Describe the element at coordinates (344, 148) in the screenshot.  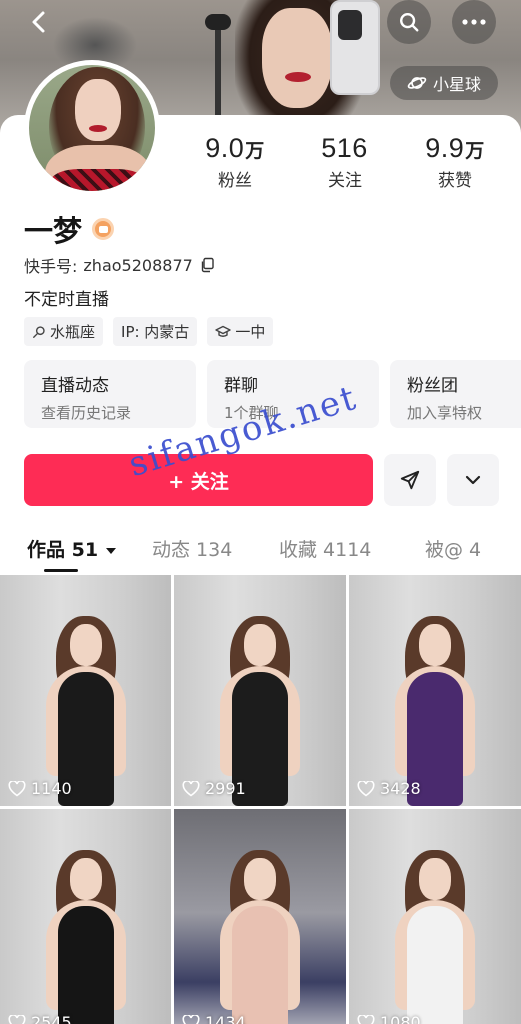
I see `stat-following-num: 516` at that location.